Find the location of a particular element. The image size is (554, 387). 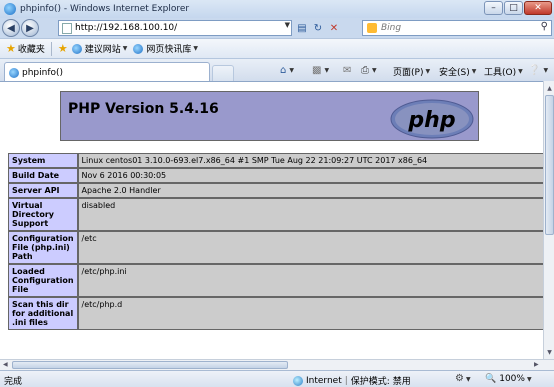

page-icon is located at coordinates (67, 28).